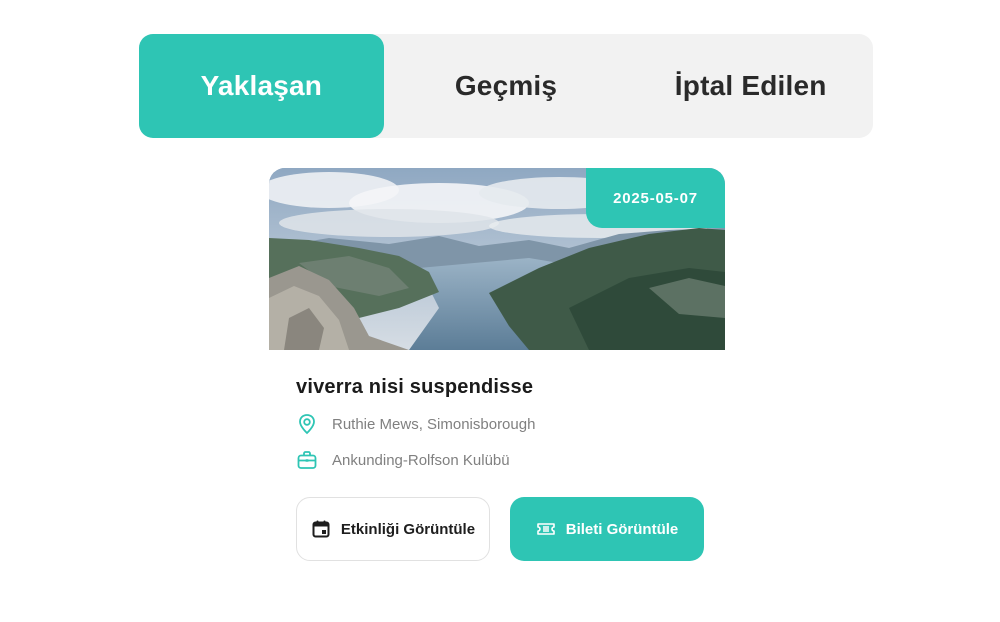 This screenshot has height=622, width=1000. I want to click on event-image: 2025-05-07, so click(497, 259).